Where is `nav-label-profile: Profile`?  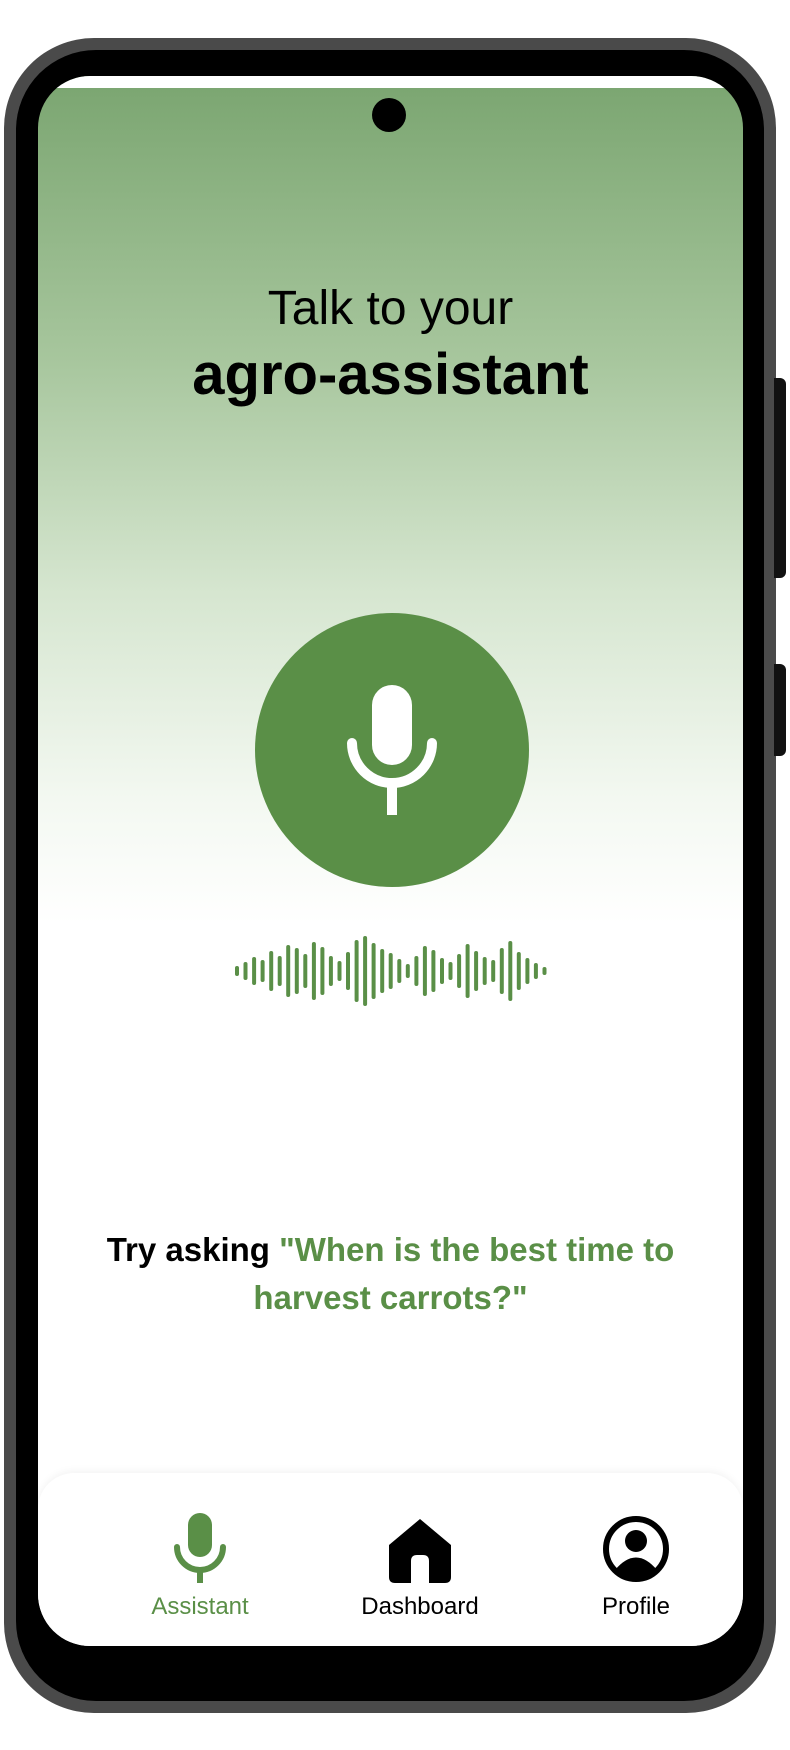
nav-label-profile: Profile is located at coordinates (636, 1606).